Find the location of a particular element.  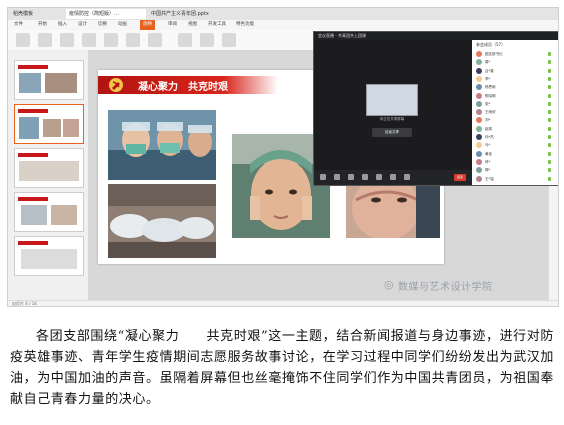

stop-sharing-button: 结束共享 is located at coordinates (392, 132).